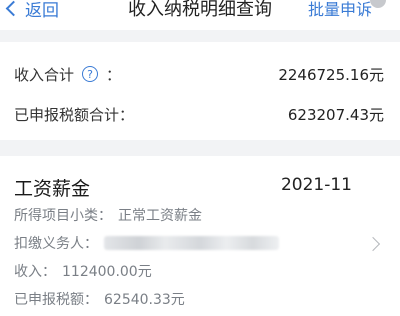  Describe the element at coordinates (200, 15) in the screenshot. I see `navigation-bar: 返回 收入纳税明细查询 批量申诉` at that location.